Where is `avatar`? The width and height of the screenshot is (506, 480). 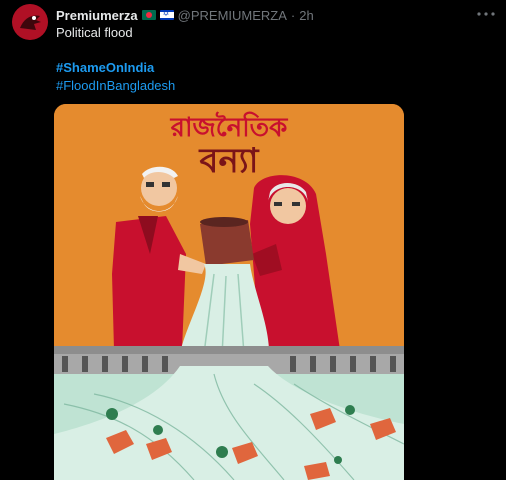 avatar is located at coordinates (30, 22).